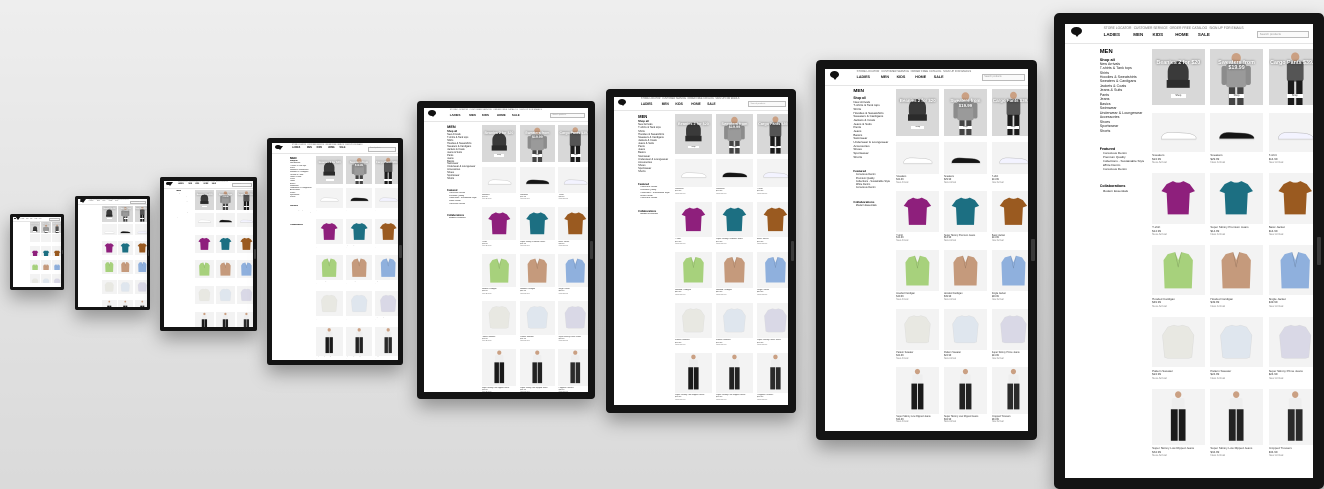 This screenshot has width=1324, height=489. What do you see at coordinates (654, 187) in the screenshot?
I see `sidebar-featured-item: Conscious Denim` at bounding box center [654, 187].